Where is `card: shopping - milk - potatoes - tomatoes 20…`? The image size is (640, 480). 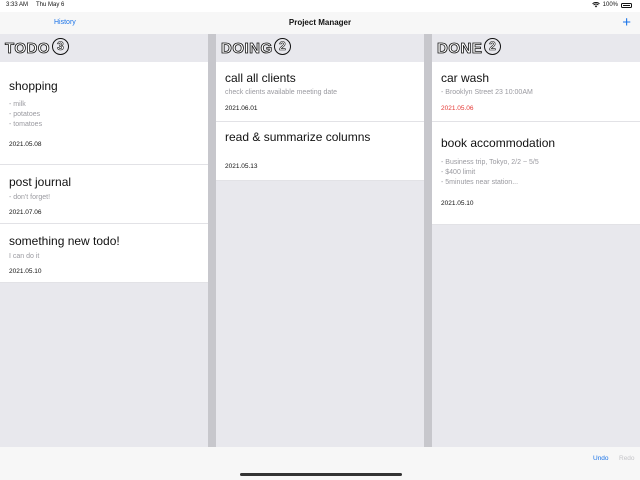
card: shopping - milk - potatoes - tomatoes 20… is located at coordinates (104, 113).